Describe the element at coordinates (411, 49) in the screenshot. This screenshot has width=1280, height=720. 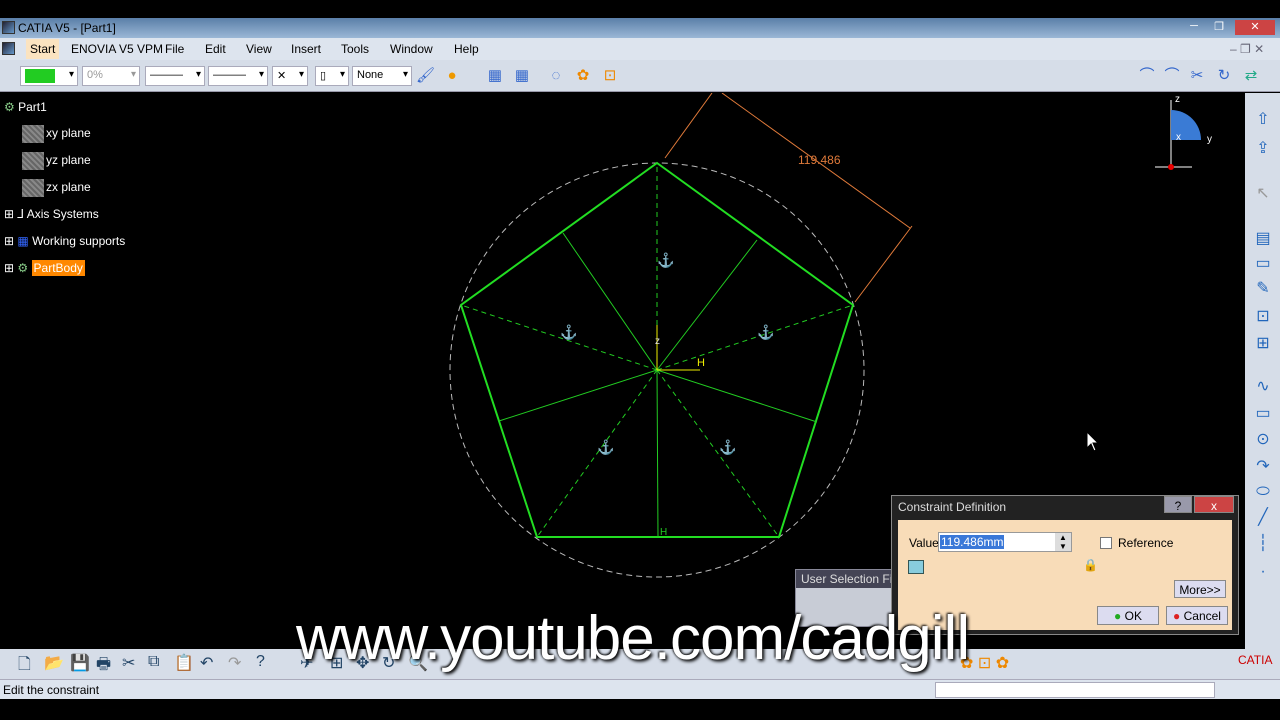
I see `menu-window: Window` at that location.